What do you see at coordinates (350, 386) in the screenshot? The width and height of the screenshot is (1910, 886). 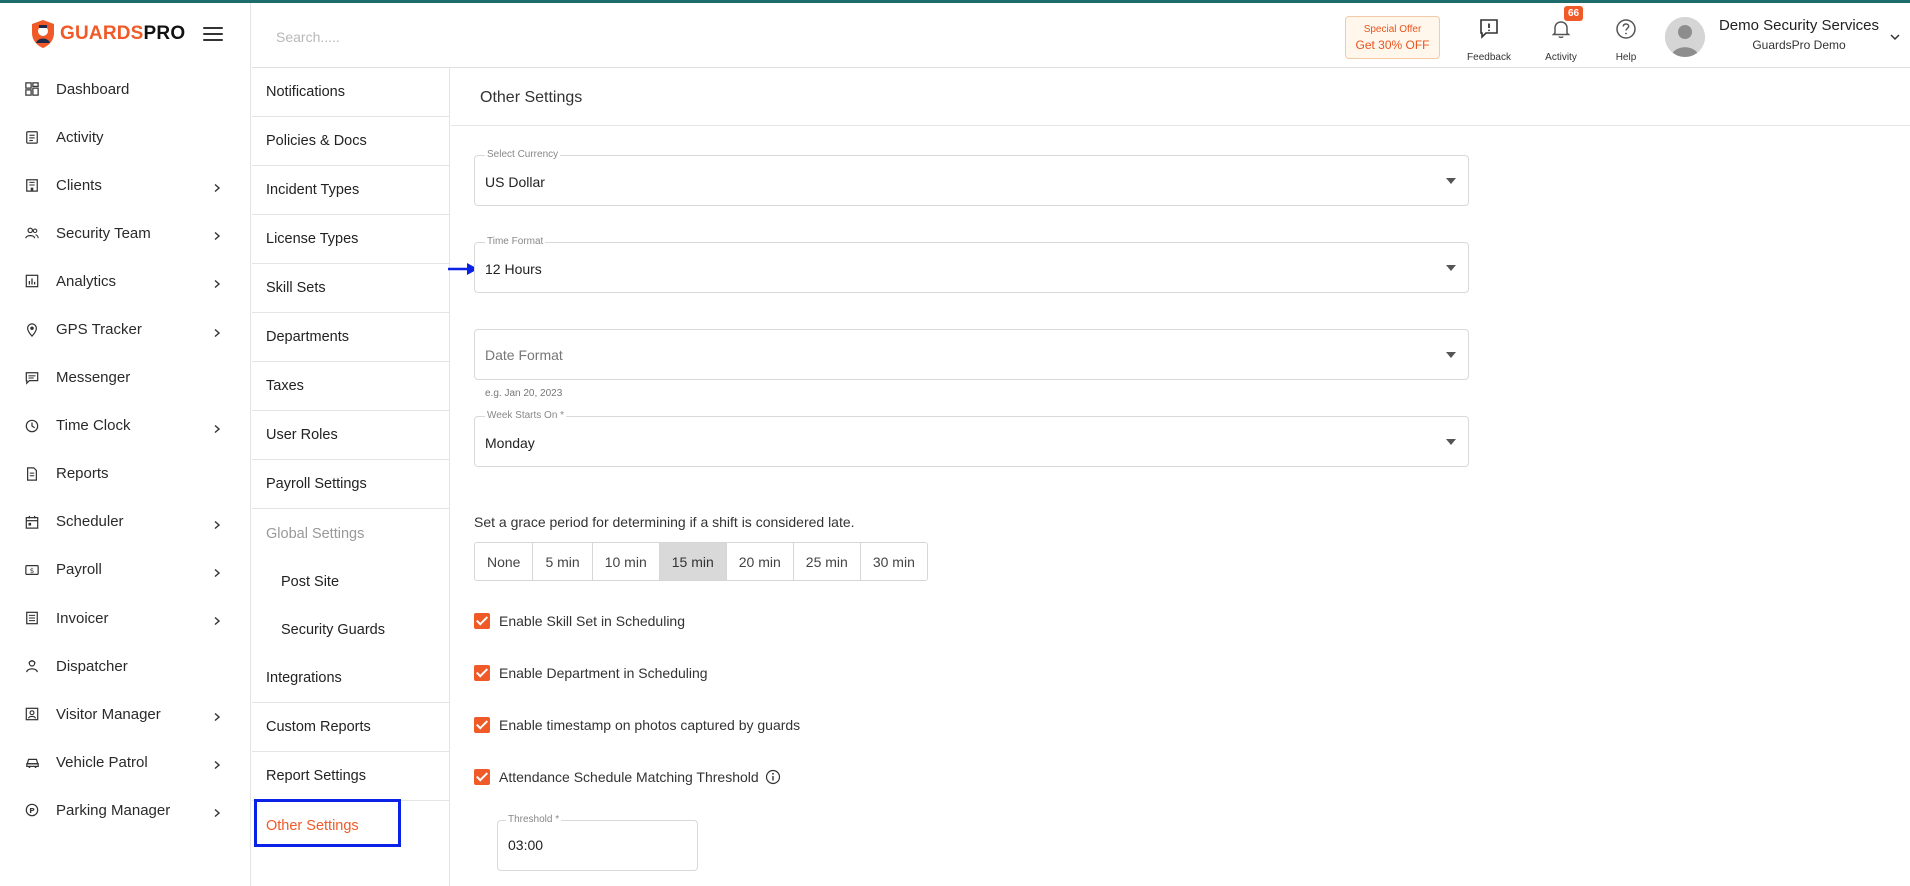 I see `subnav-item-taxes: Taxes` at bounding box center [350, 386].